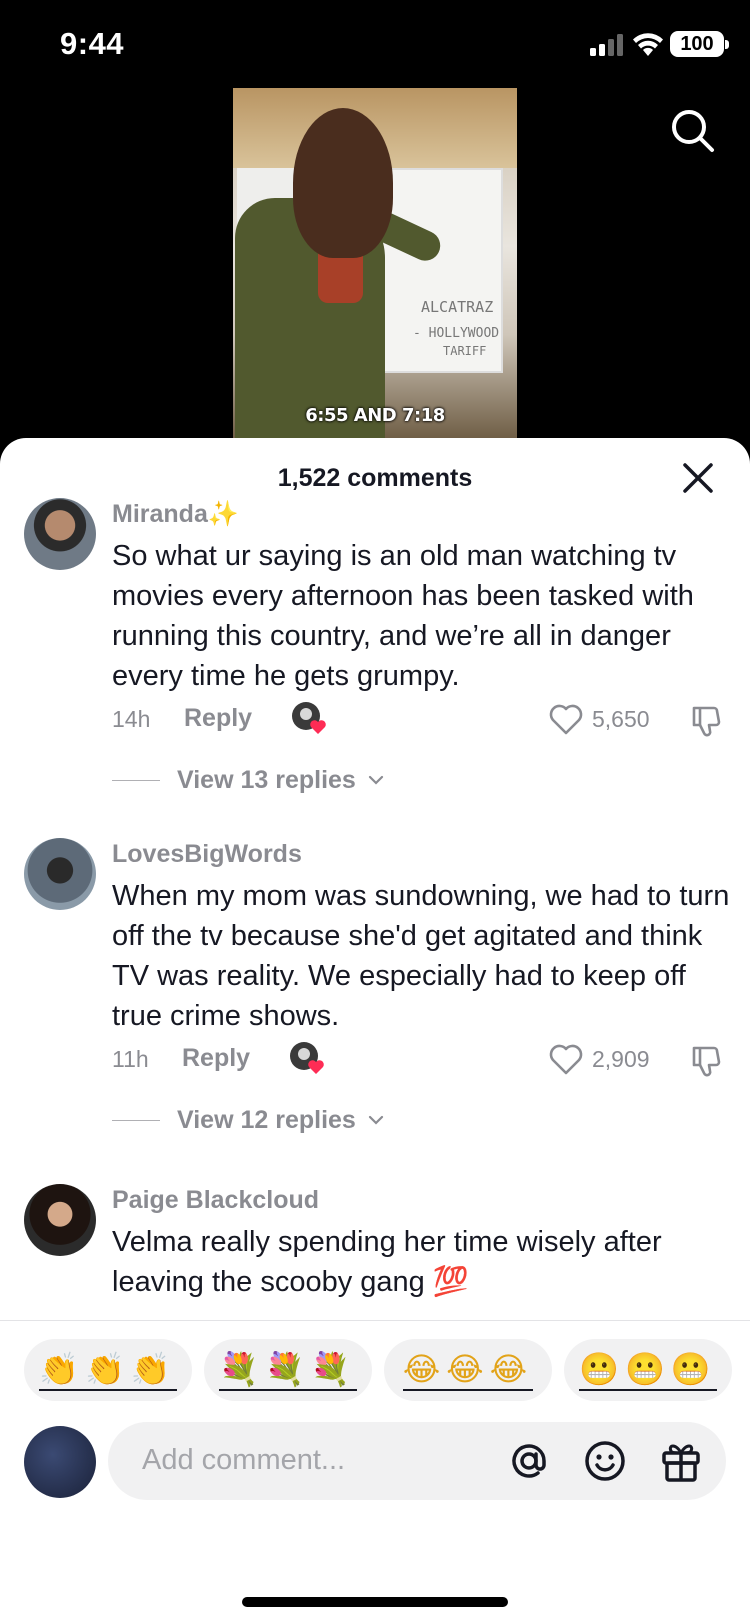 This screenshot has width=750, height=1624. I want to click on emoji-icon, so click(605, 1461).